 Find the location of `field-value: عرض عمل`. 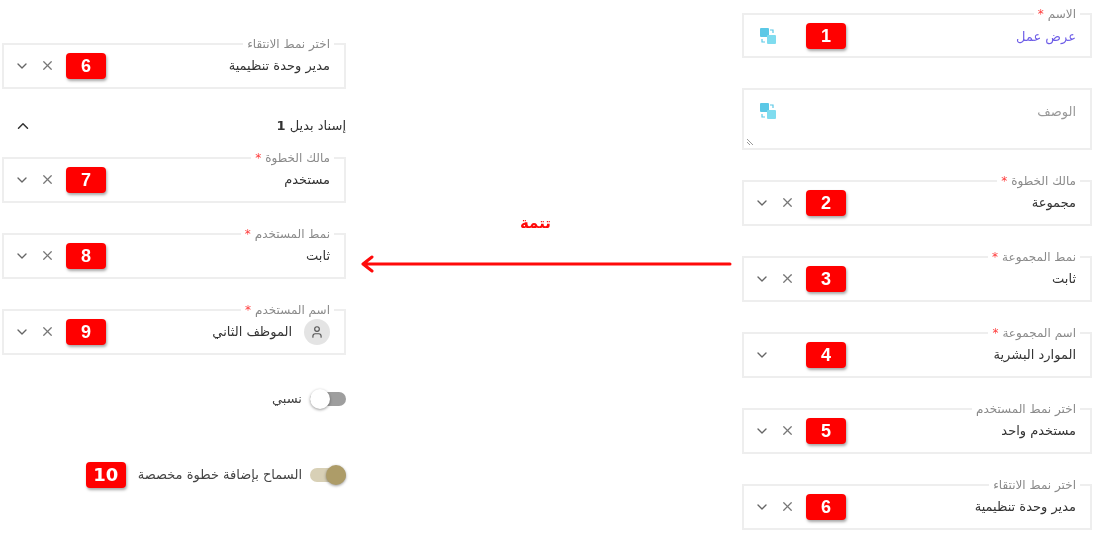

field-value: عرض عمل is located at coordinates (1046, 37).